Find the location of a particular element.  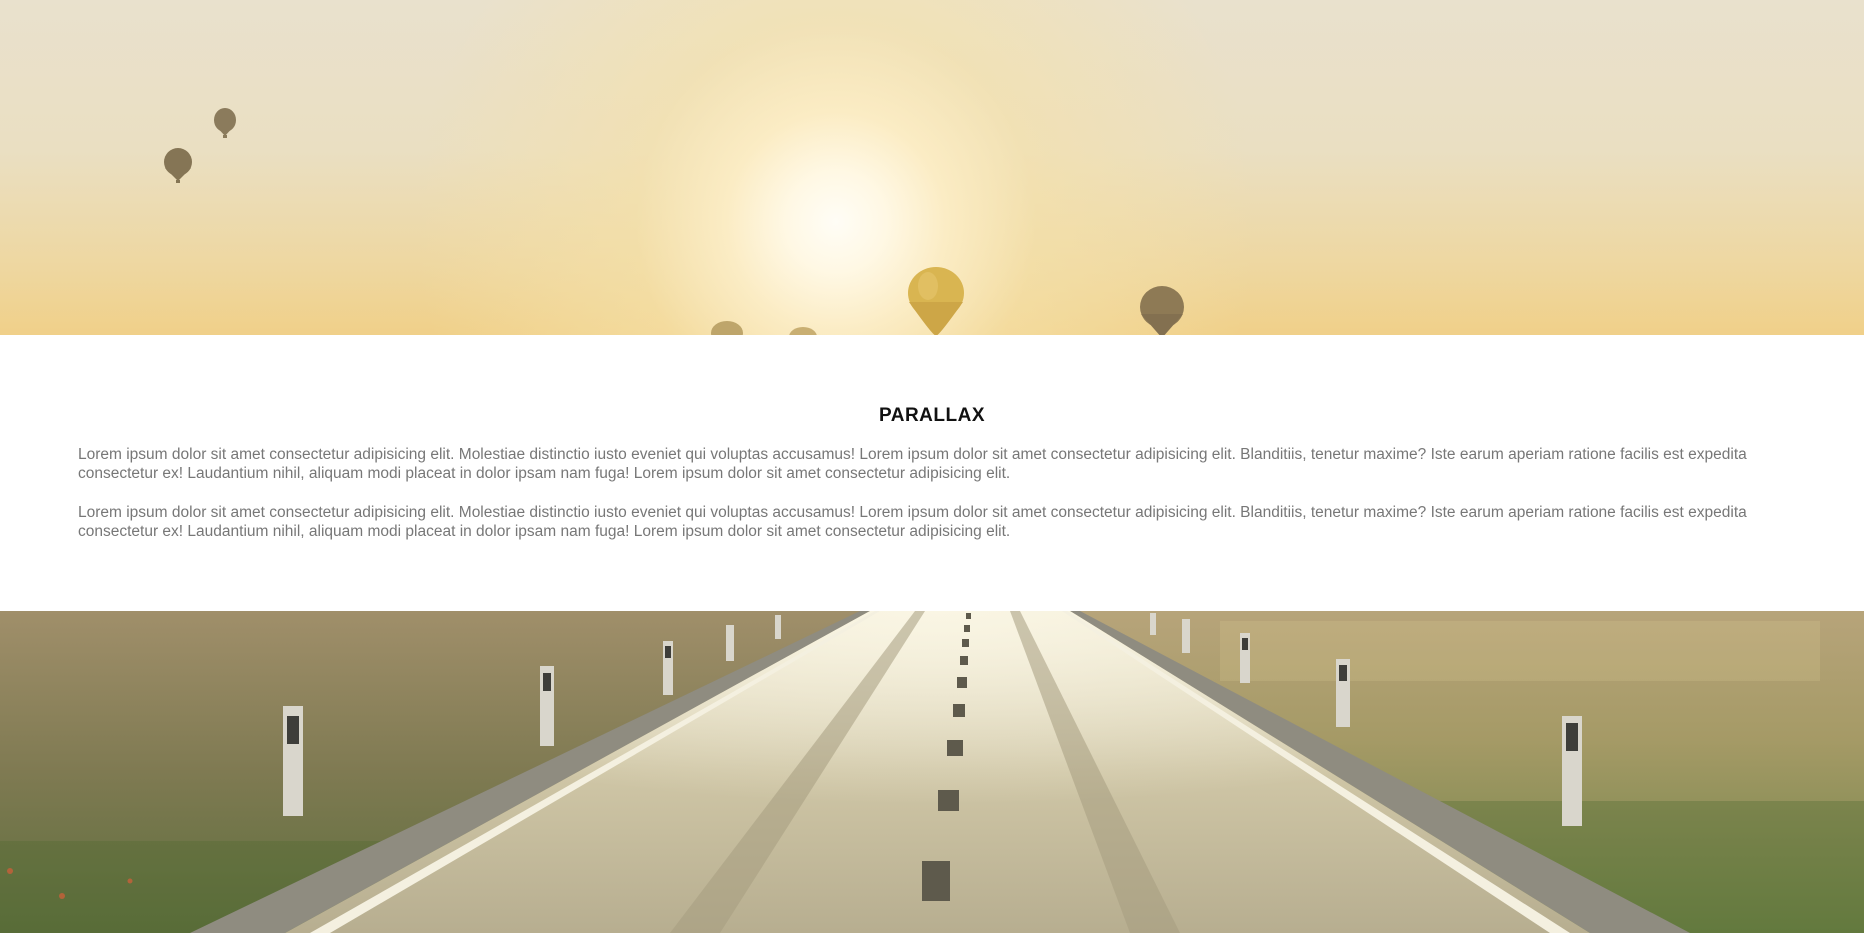

sunset-balloons-photo is located at coordinates (674, 221).